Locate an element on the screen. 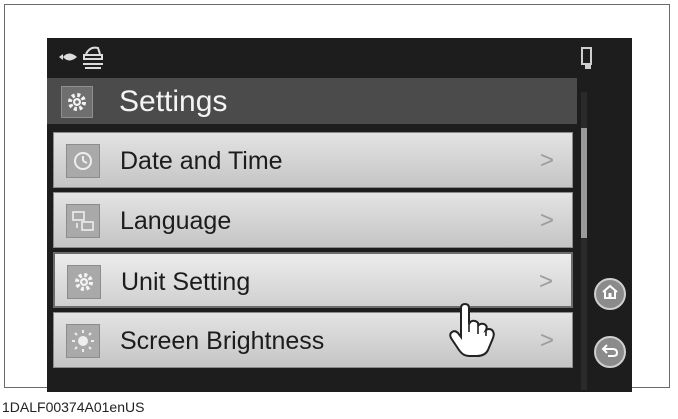 This screenshot has height=419, width=678. scrollbar is located at coordinates (584, 241).